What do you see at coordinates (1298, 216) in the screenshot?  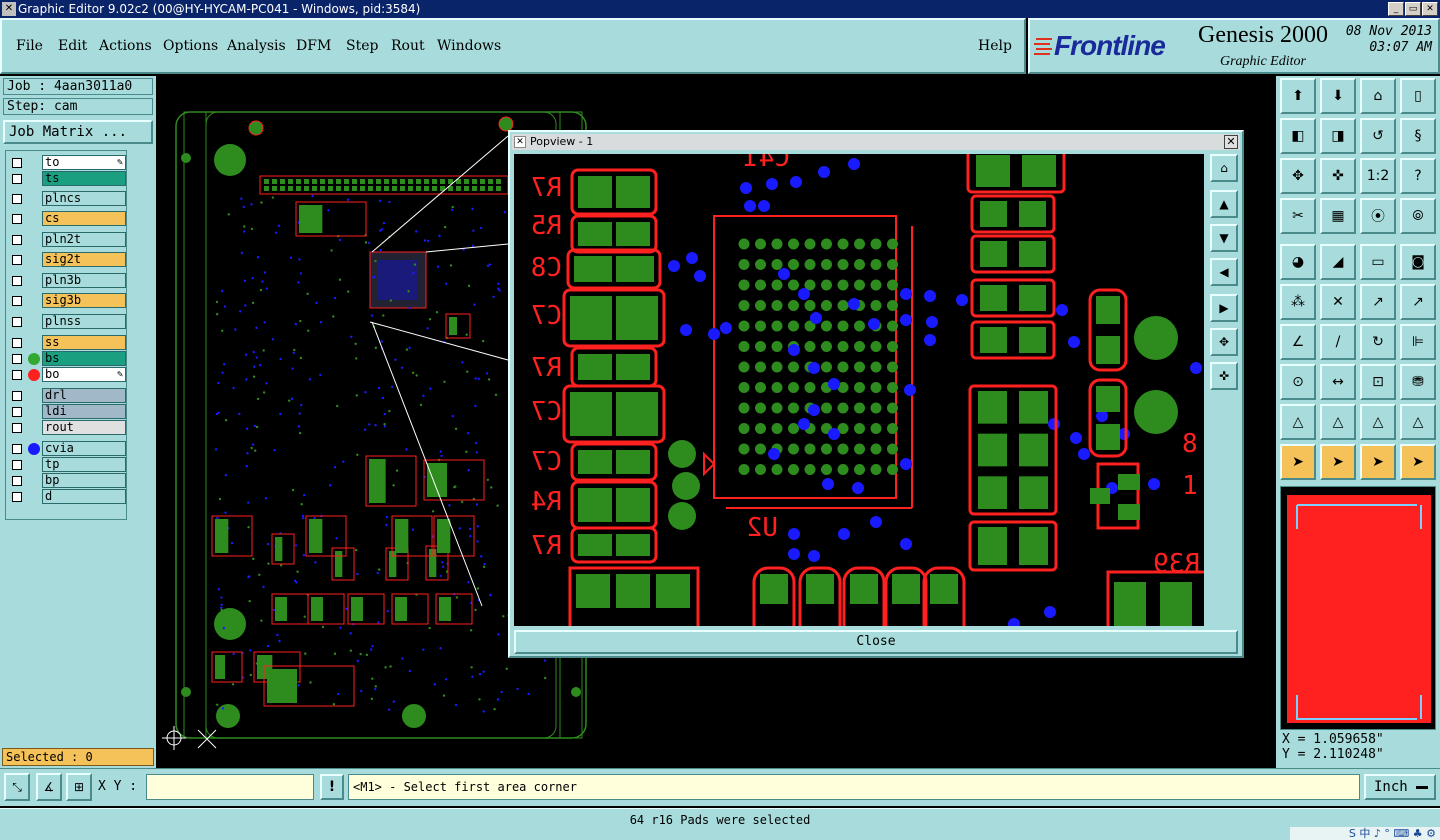 I see `measure-icon: ✂` at bounding box center [1298, 216].